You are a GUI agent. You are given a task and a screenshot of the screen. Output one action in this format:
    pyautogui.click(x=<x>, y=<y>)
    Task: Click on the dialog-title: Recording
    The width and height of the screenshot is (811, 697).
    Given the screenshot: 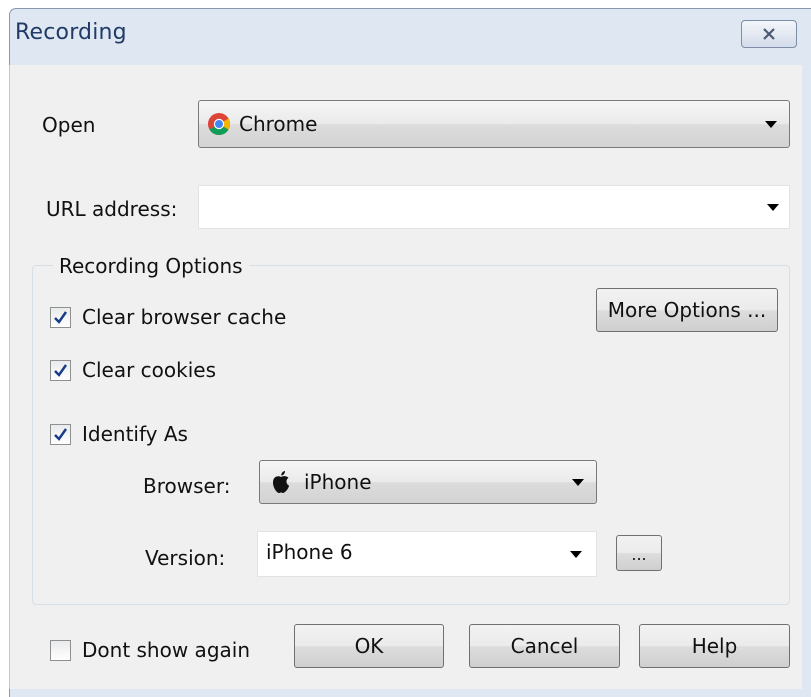 What is the action you would take?
    pyautogui.click(x=71, y=32)
    